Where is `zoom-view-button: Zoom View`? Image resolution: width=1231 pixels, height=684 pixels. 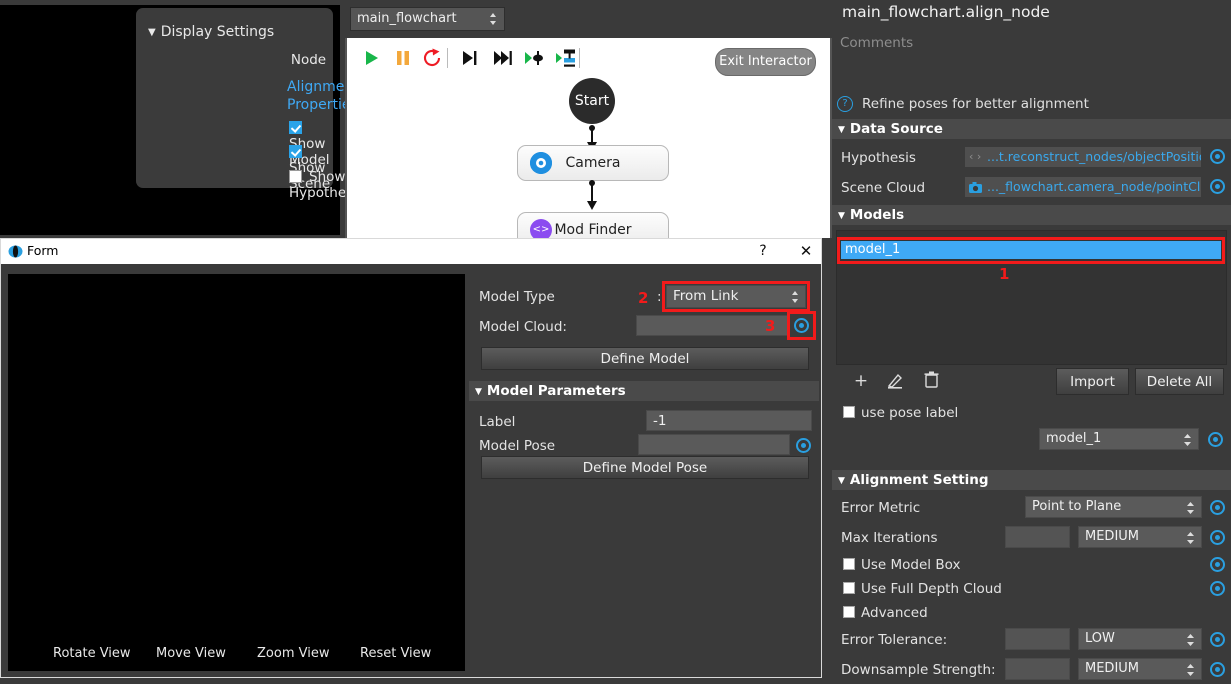
zoom-view-button: Zoom View is located at coordinates (293, 653).